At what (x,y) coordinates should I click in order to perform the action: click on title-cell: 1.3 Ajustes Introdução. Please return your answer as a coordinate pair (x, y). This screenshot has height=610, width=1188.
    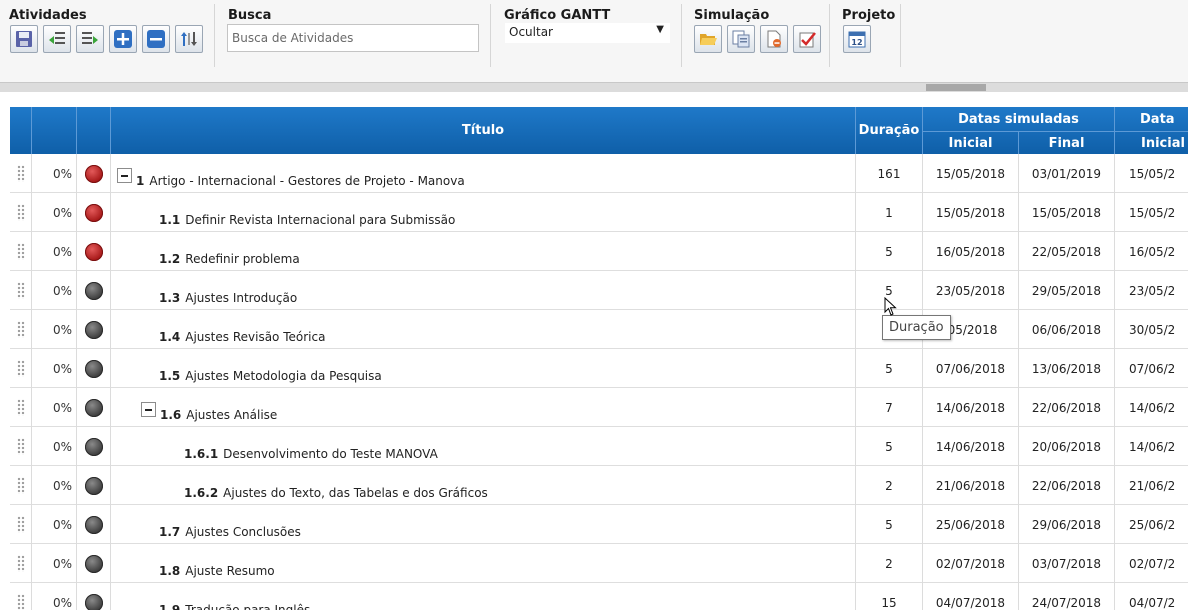
    Looking at the image, I should click on (483, 290).